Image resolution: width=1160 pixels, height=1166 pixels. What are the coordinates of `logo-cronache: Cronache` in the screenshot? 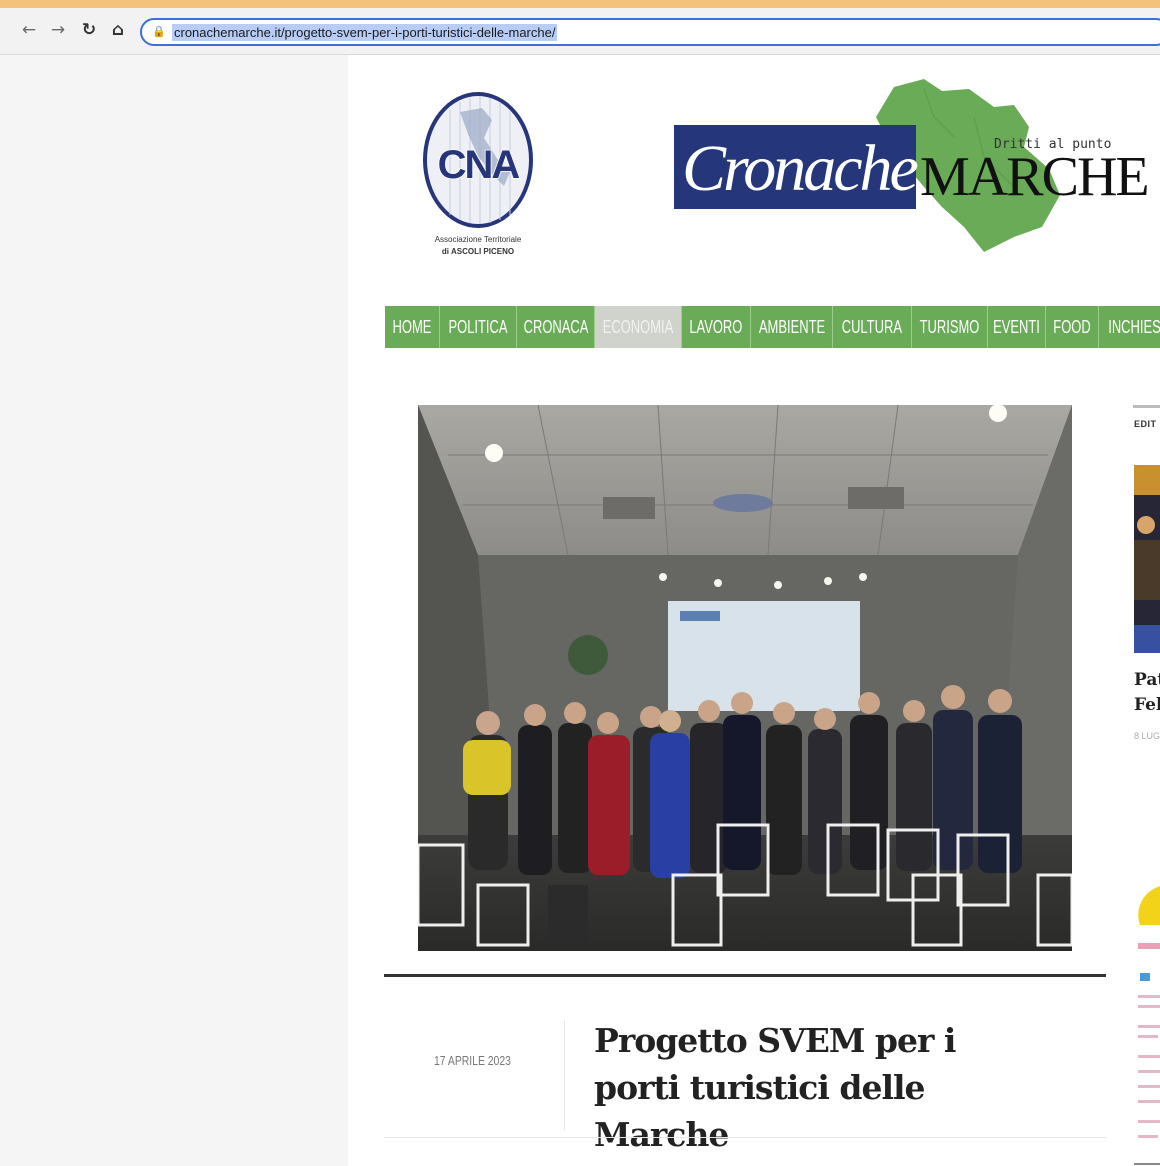 It's located at (800, 168).